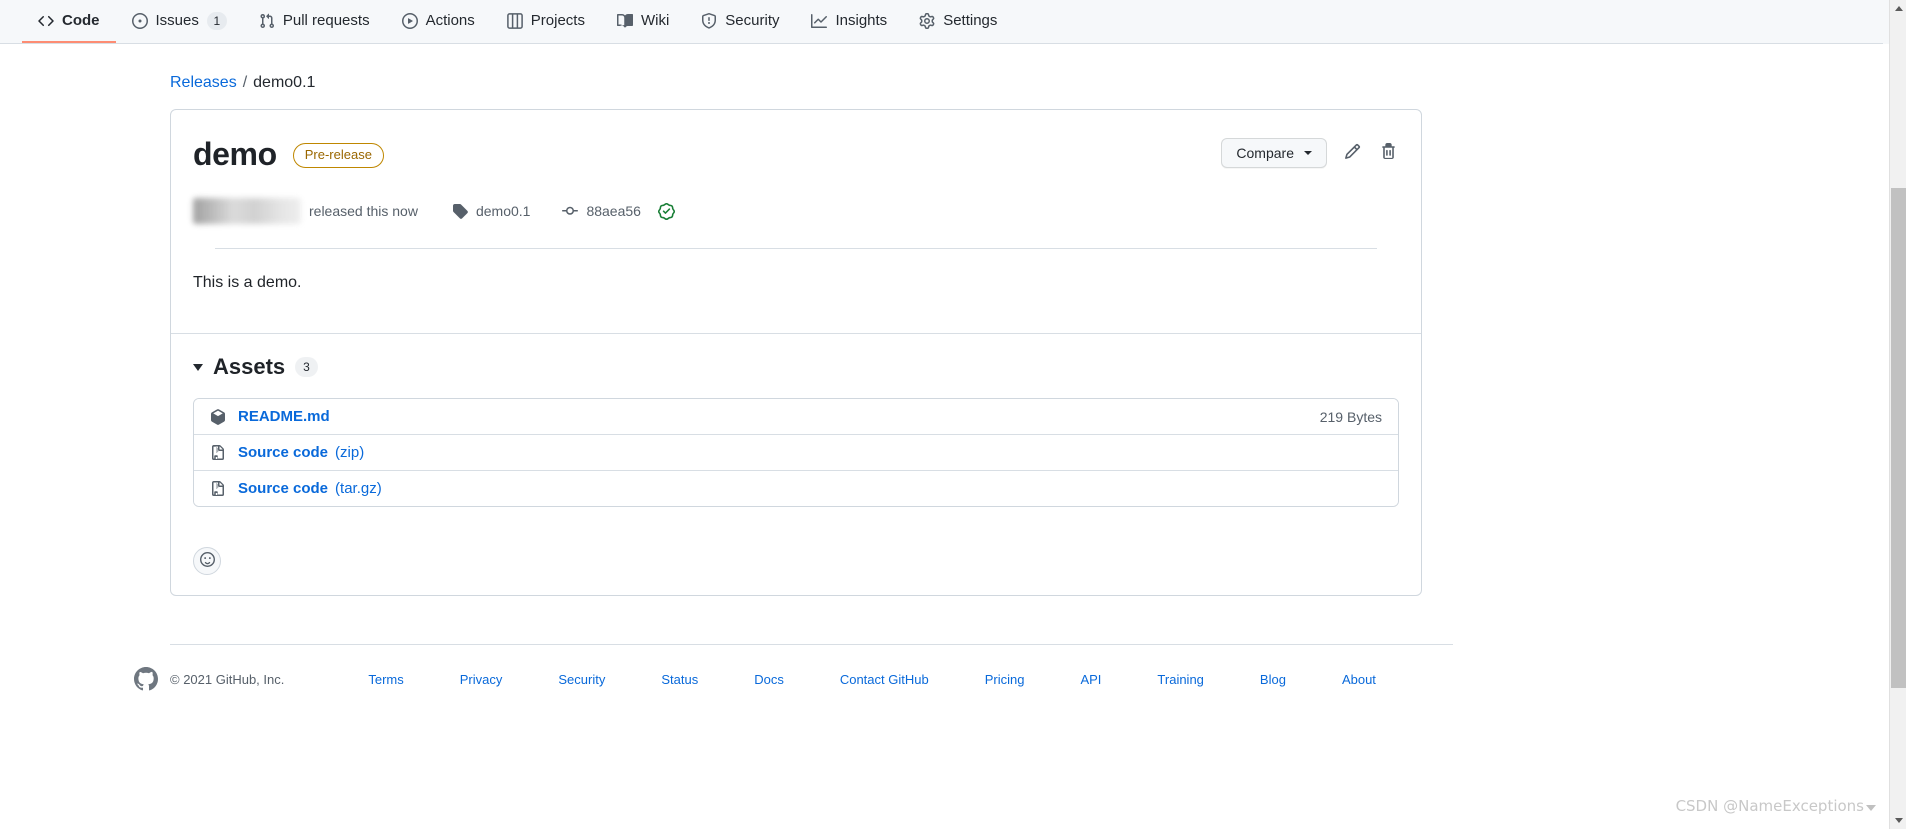 This screenshot has height=829, width=1906. Describe the element at coordinates (481, 679) in the screenshot. I see `footer-link-privacy: Privacy` at that location.